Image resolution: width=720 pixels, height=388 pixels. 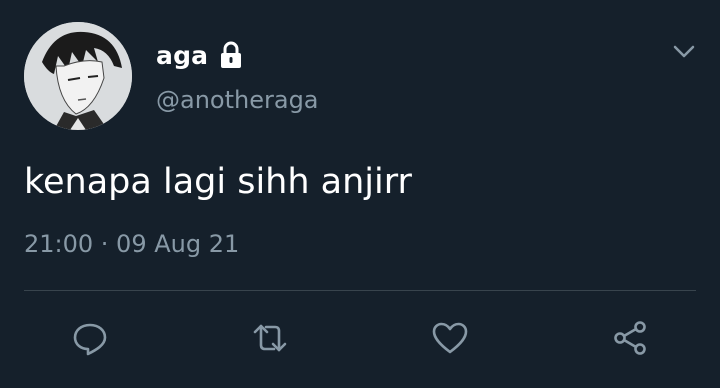 What do you see at coordinates (360, 290) in the screenshot?
I see `divider` at bounding box center [360, 290].